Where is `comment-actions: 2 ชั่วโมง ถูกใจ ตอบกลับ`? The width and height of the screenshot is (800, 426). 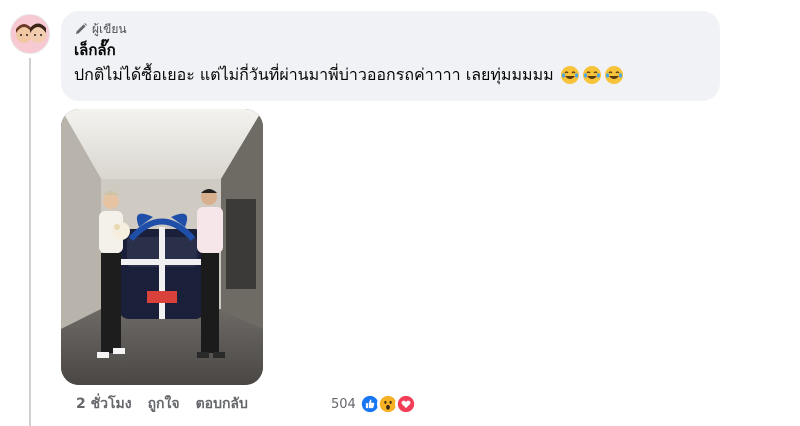
comment-actions: 2 ชั่วโมง ถูกใจ ตอบกลับ is located at coordinates (170, 404).